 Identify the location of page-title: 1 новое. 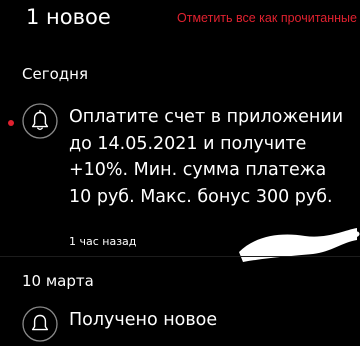
(68, 17).